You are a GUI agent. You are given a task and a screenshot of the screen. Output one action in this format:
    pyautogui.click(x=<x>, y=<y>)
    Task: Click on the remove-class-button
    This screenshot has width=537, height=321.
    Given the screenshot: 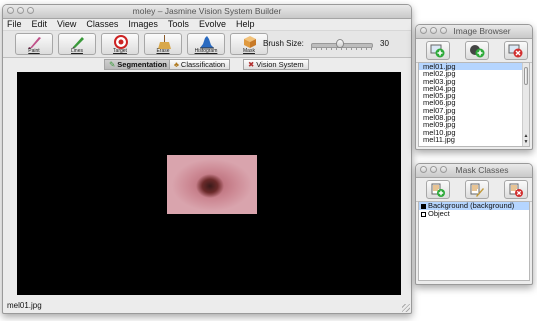 What is the action you would take?
    pyautogui.click(x=516, y=189)
    